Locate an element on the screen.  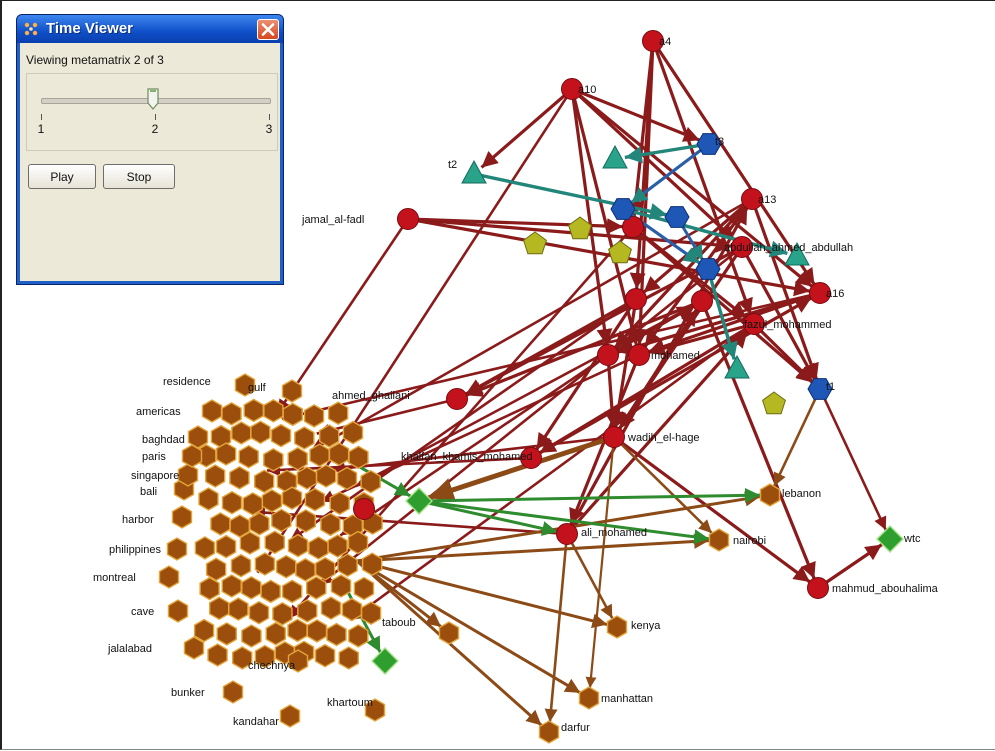
kenya-node is located at coordinates (617, 627).